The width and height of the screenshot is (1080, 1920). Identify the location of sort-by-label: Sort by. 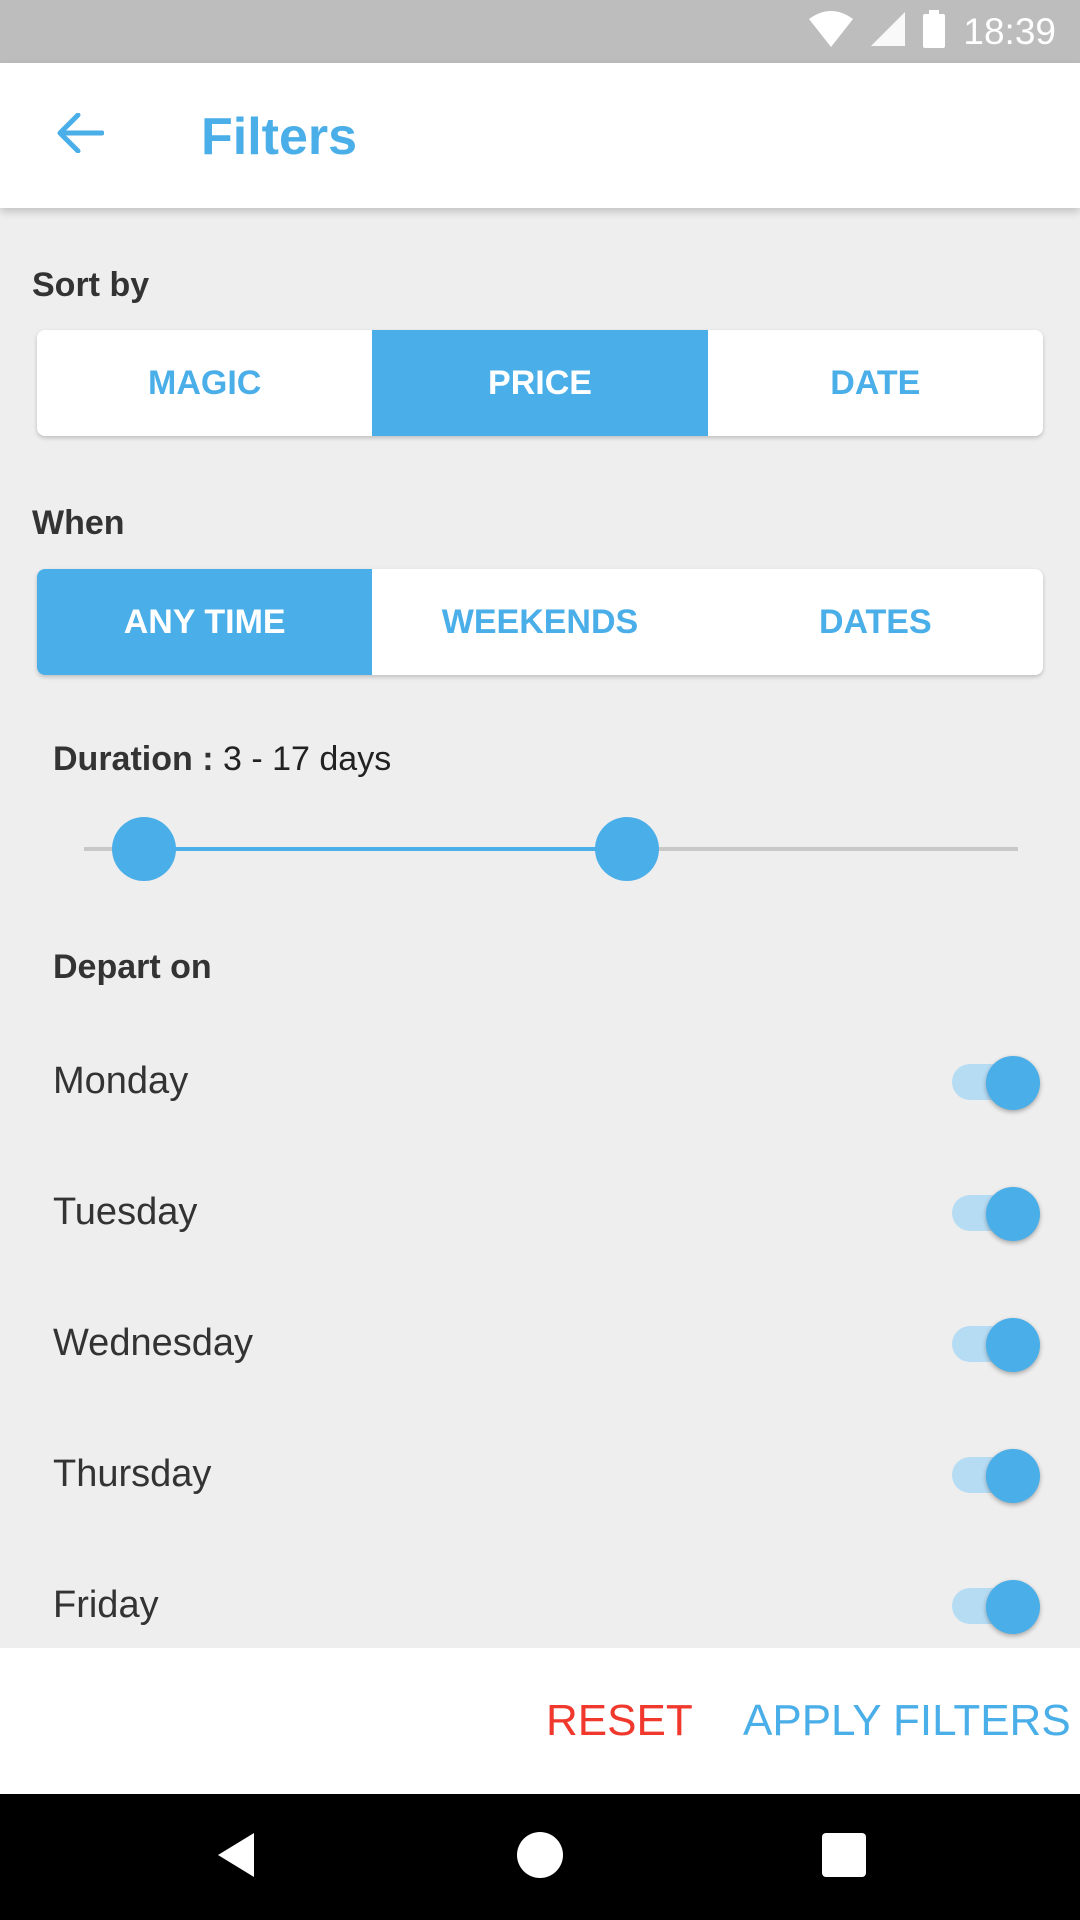
(91, 285).